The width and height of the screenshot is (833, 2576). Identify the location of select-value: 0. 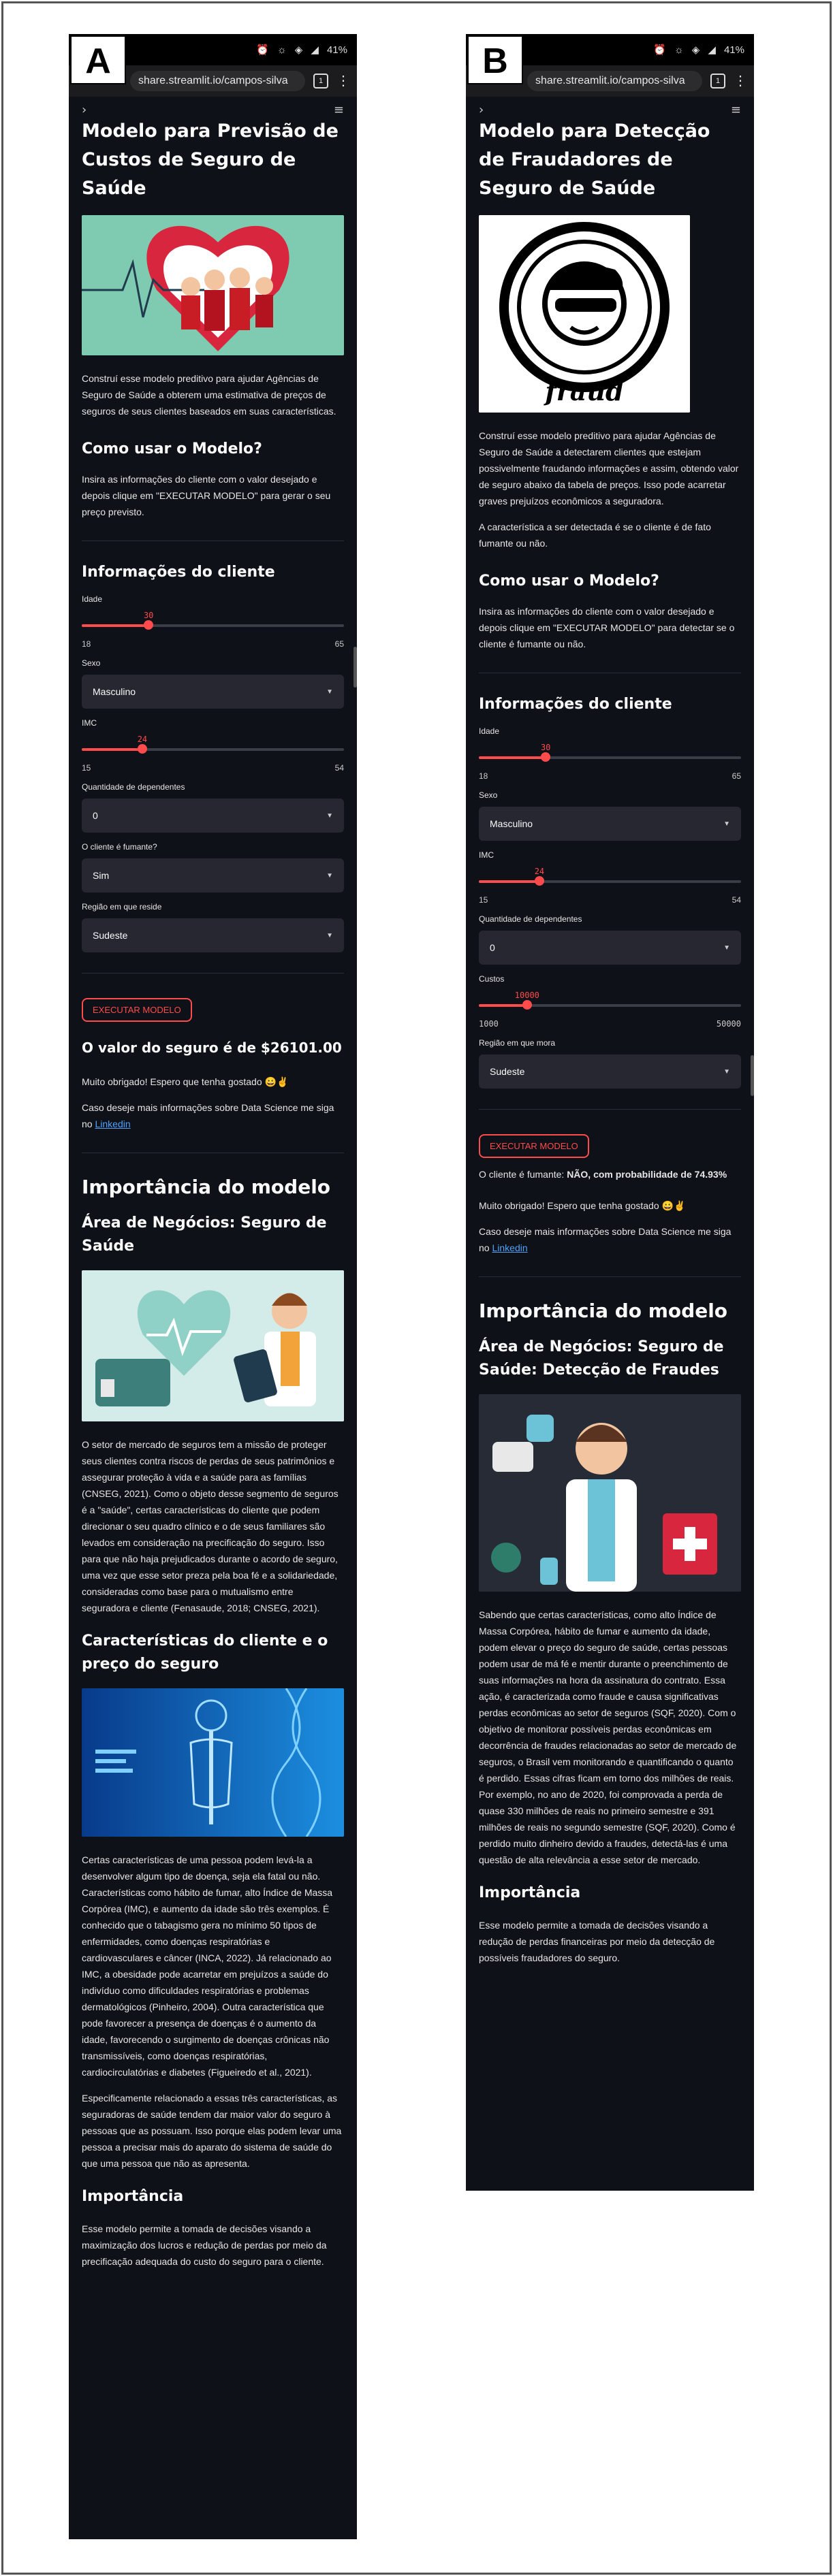
(95, 815).